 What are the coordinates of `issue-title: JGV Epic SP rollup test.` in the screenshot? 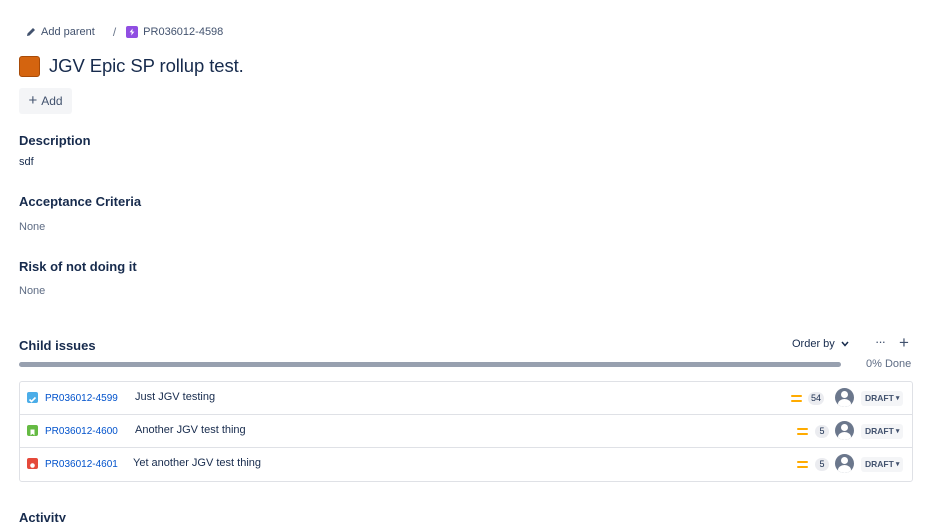 It's located at (146, 66).